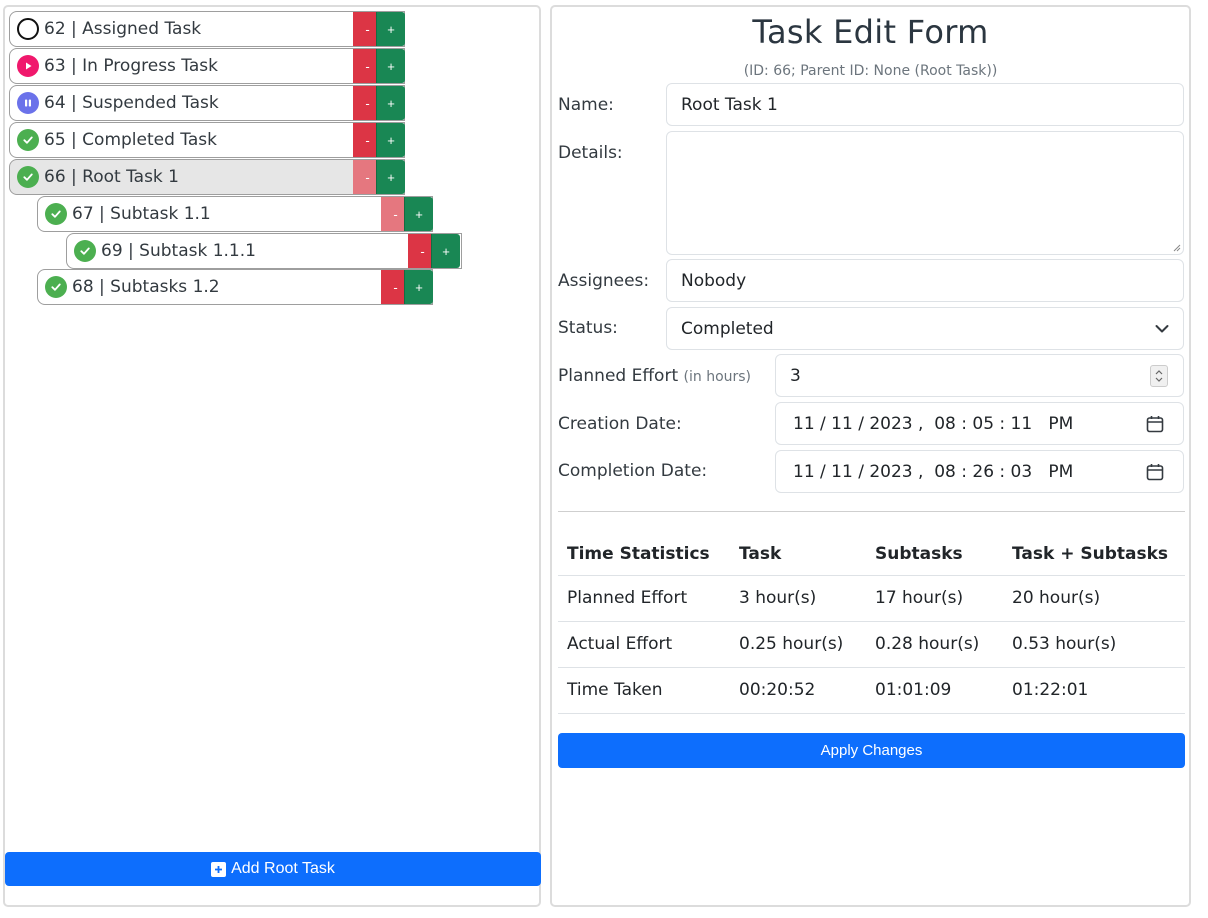  What do you see at coordinates (1094, 644) in the screenshot?
I see `table-cell: 0.53 hour(s)` at bounding box center [1094, 644].